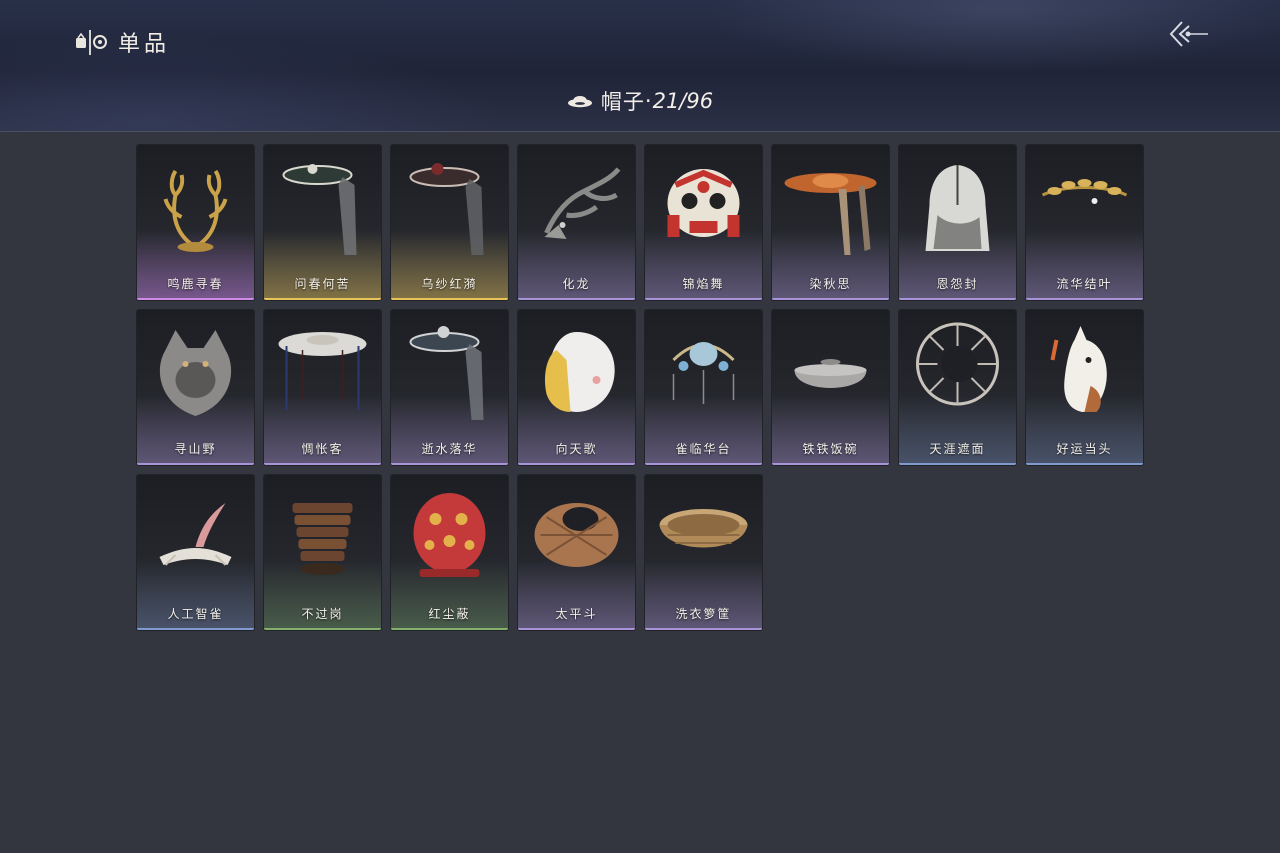 The image size is (1280, 853). I want to click on back-arrow-icon, so click(1188, 34).